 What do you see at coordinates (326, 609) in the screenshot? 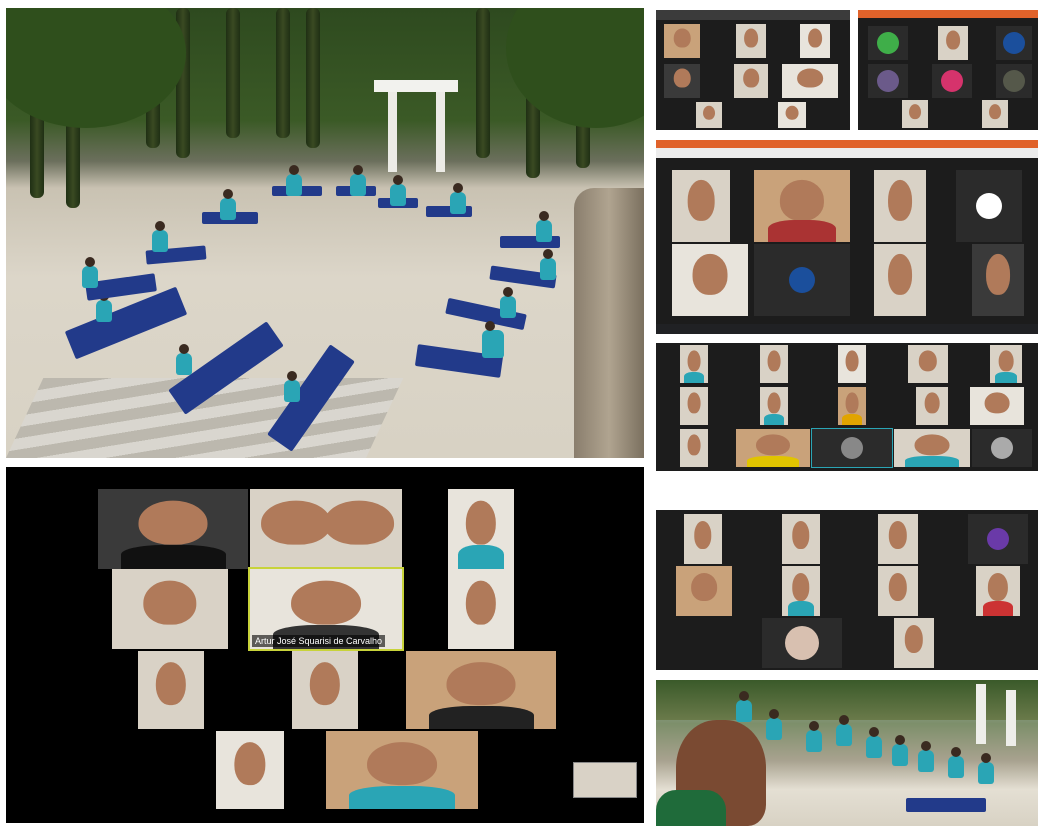
I see `active-speaker-tile: Artur José Squarisi de Carvalho` at bounding box center [326, 609].